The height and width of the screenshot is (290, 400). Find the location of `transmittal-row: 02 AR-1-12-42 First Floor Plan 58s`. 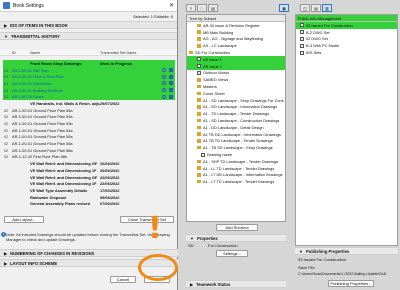

transmittal-row: 02 AR-1-12-42 First Floor Plan 58s is located at coordinates (89, 157).